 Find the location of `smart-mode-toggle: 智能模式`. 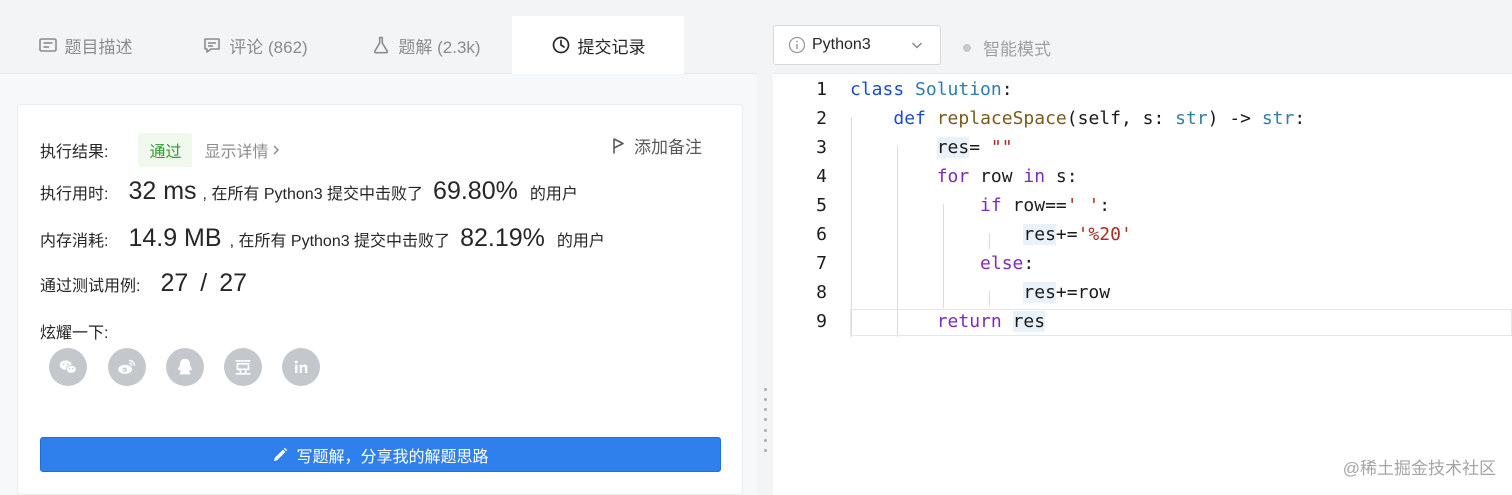

smart-mode-toggle: 智能模式 is located at coordinates (1007, 47).